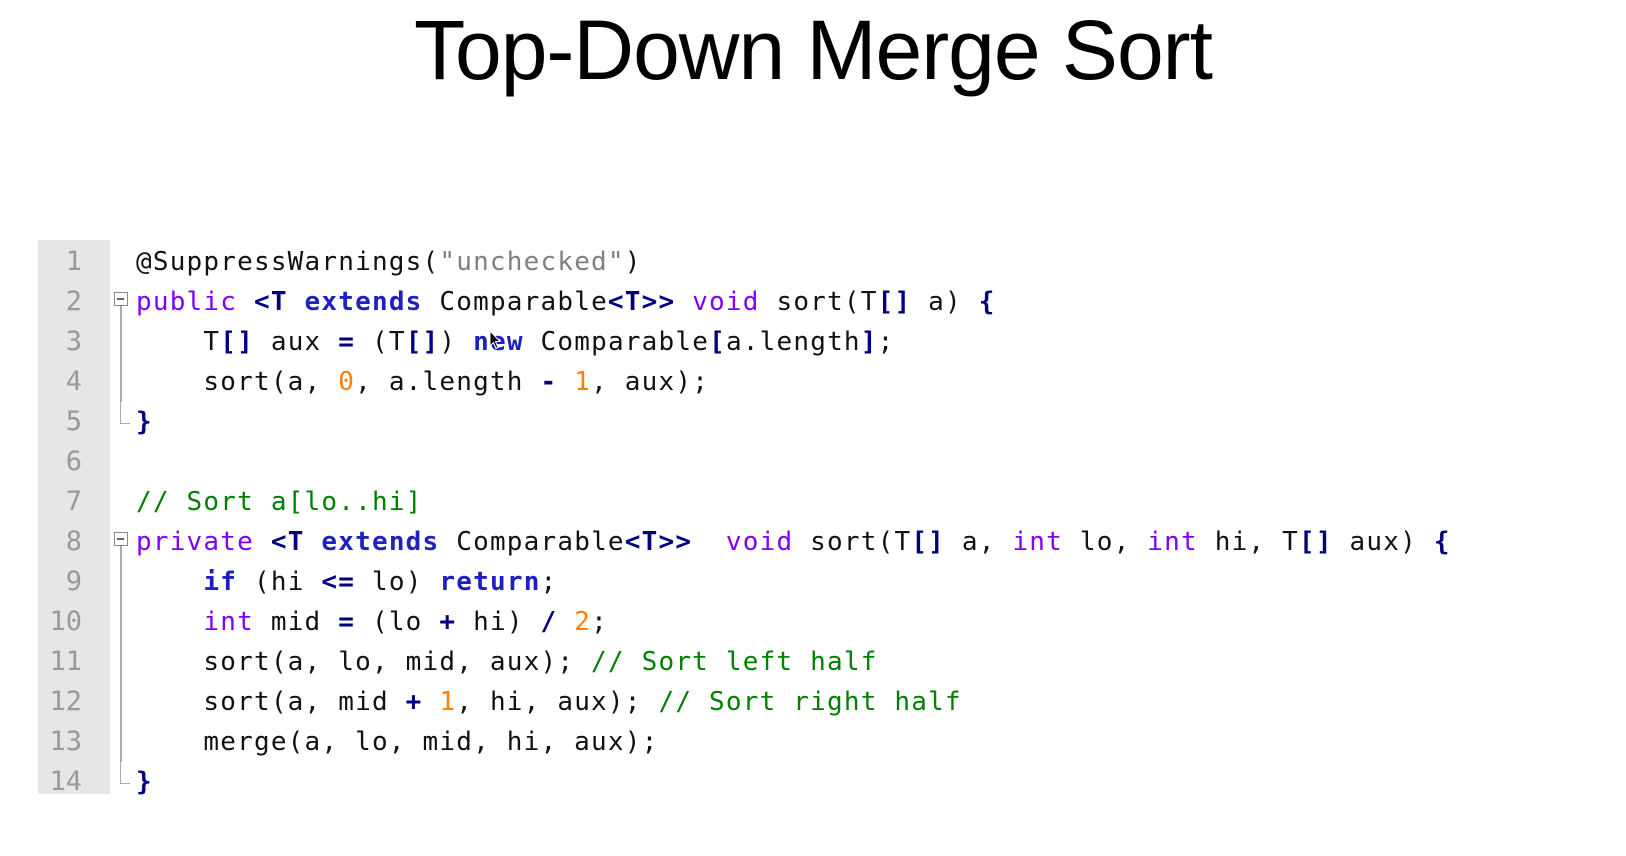 Image resolution: width=1626 pixels, height=856 pixels. I want to click on code-token: a,, so click(979, 542).